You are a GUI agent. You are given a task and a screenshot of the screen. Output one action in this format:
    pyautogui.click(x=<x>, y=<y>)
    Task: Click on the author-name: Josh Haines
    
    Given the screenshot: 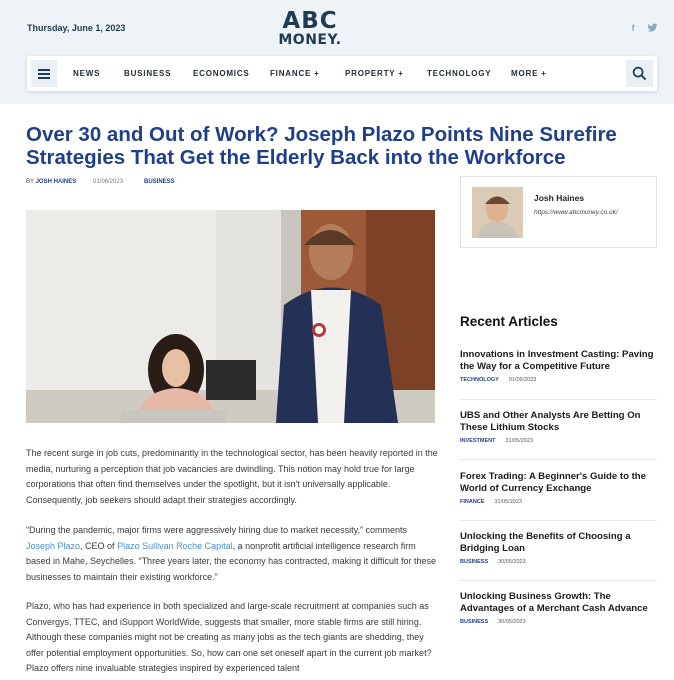 What is the action you would take?
    pyautogui.click(x=559, y=198)
    